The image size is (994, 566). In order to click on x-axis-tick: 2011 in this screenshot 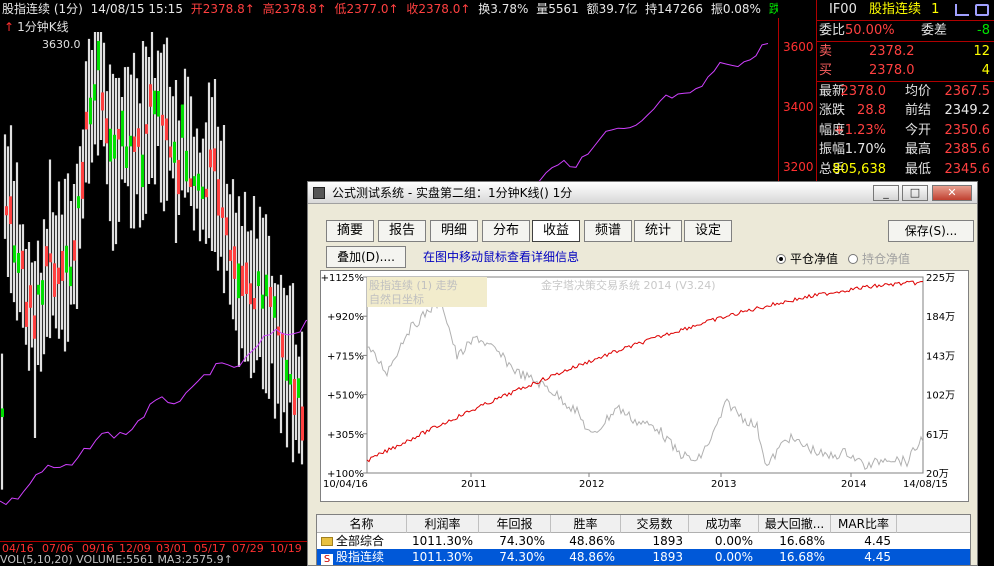, I will do `click(473, 484)`.